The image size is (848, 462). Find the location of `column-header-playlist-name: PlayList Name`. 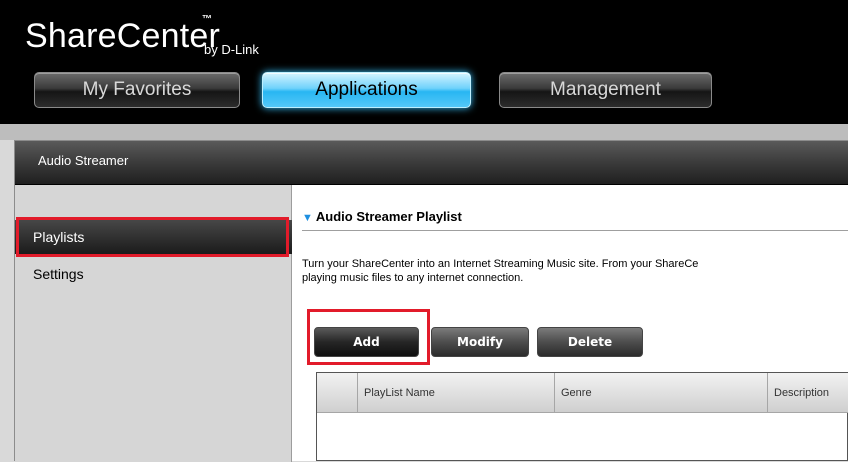

column-header-playlist-name: PlayList Name is located at coordinates (455, 393).